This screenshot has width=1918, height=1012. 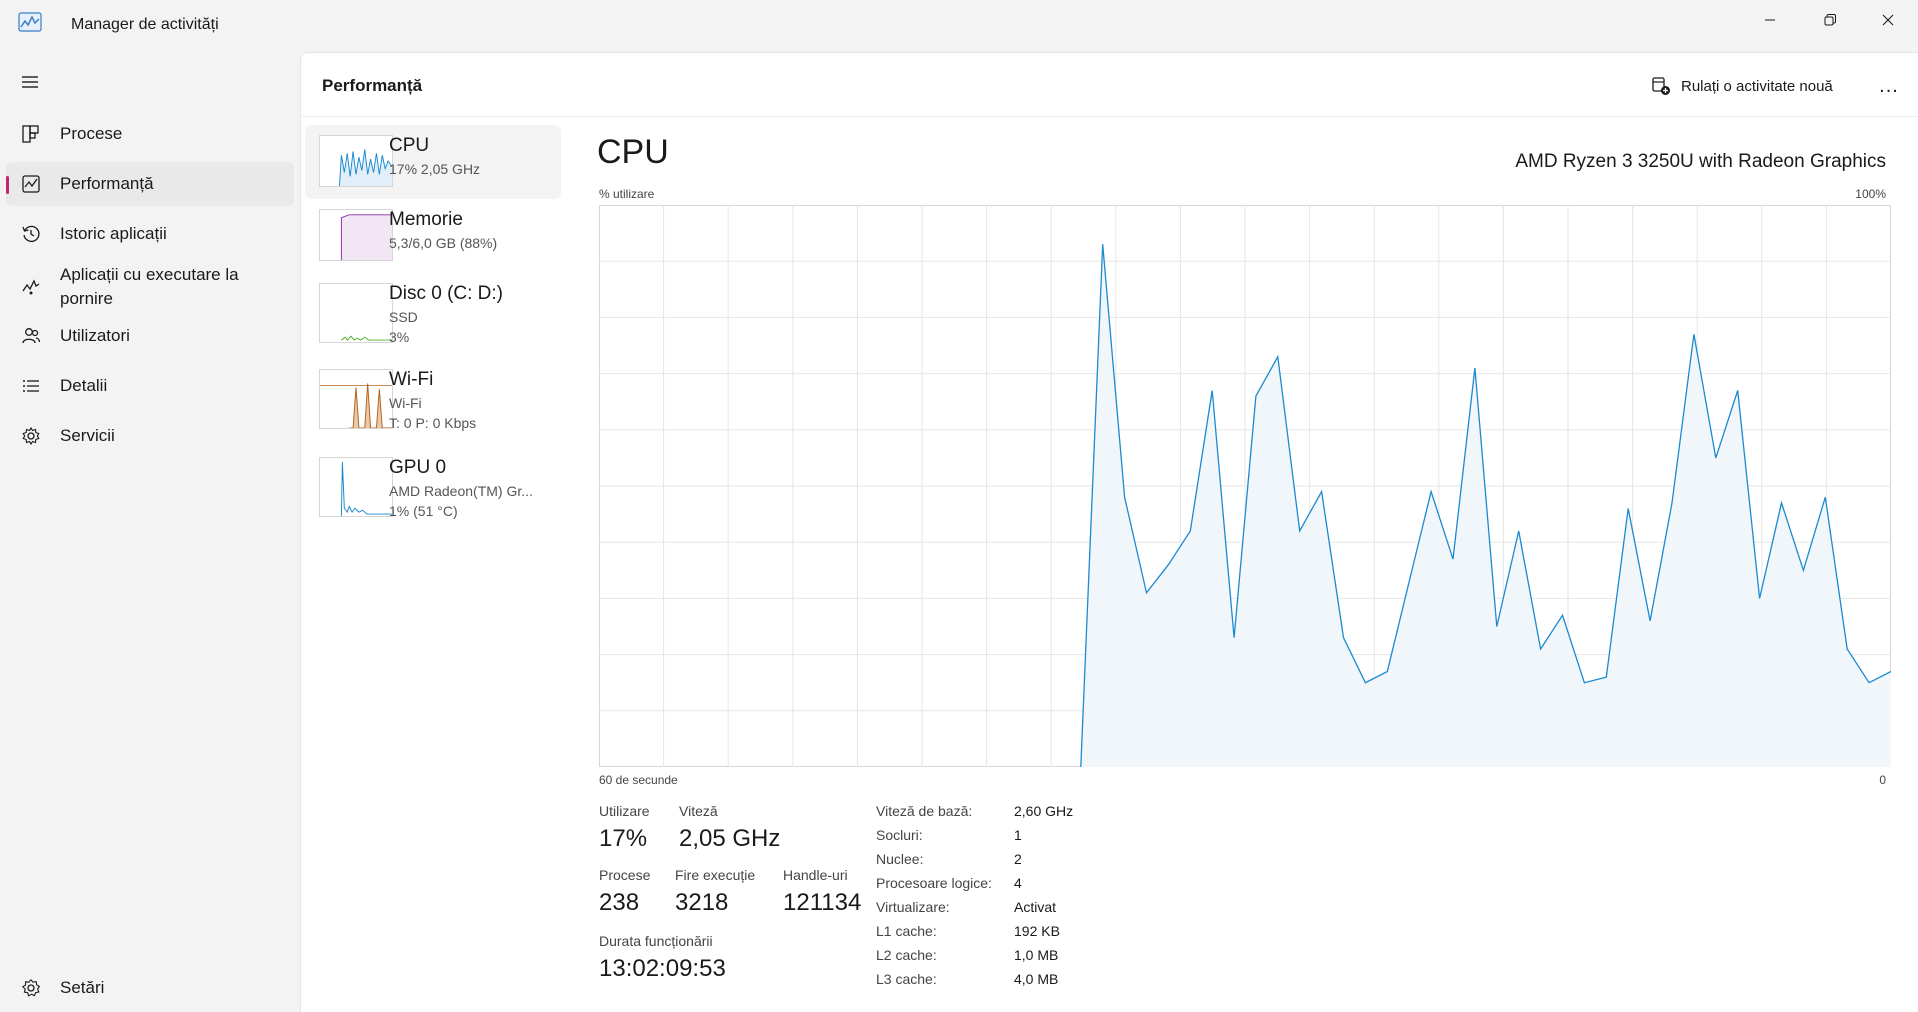 I want to click on spec-value: 192 KB, so click(x=1037, y=931).